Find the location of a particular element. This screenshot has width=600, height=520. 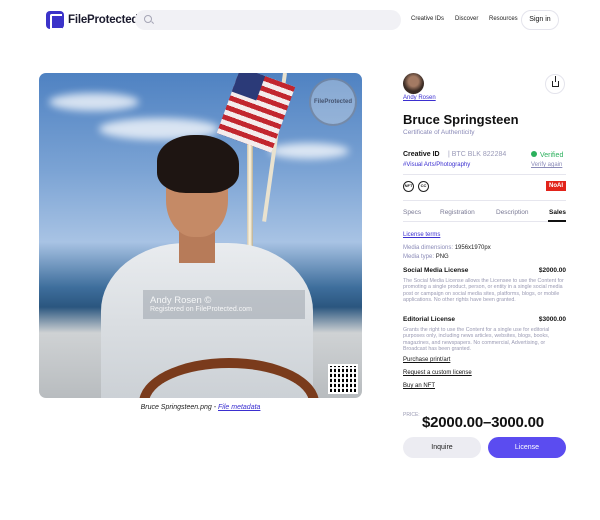

social-media-license-price: $2000.00 is located at coordinates (552, 270).